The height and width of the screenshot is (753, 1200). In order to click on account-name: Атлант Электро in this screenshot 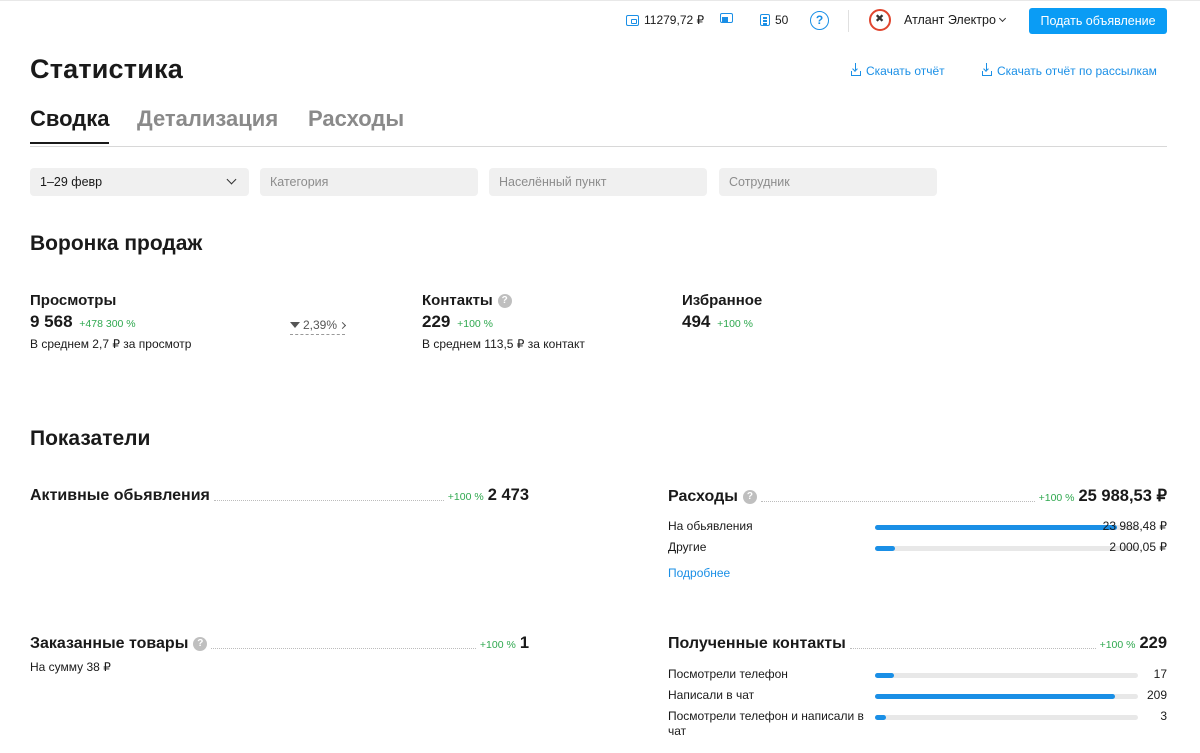, I will do `click(950, 20)`.